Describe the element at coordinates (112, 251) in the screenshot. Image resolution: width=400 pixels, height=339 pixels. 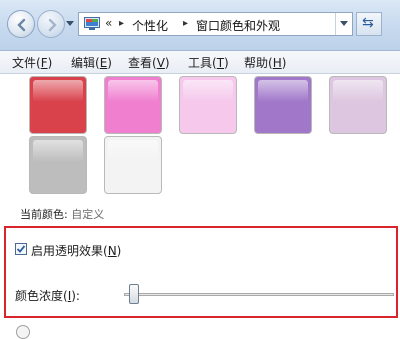
I see `transparency-key: N` at that location.